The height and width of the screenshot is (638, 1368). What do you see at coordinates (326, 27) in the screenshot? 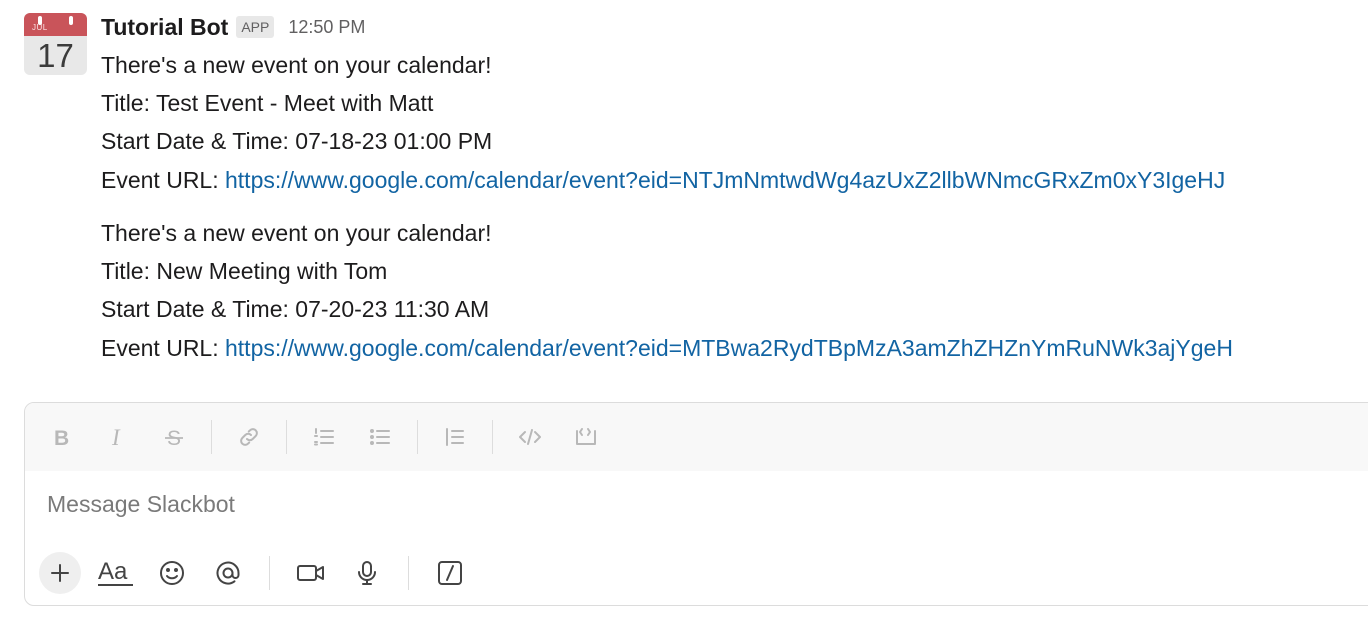
I see `timestamp: 12:50 PM` at bounding box center [326, 27].